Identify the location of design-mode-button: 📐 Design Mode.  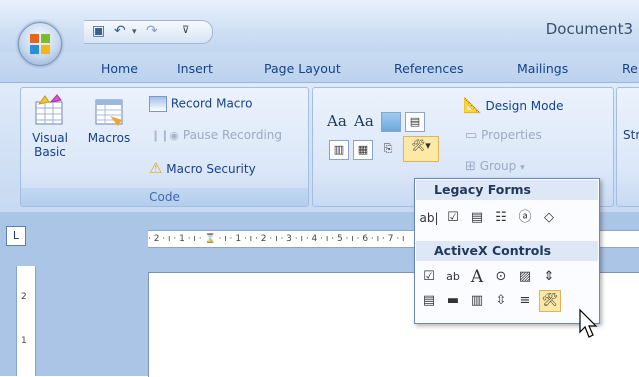
(513, 105).